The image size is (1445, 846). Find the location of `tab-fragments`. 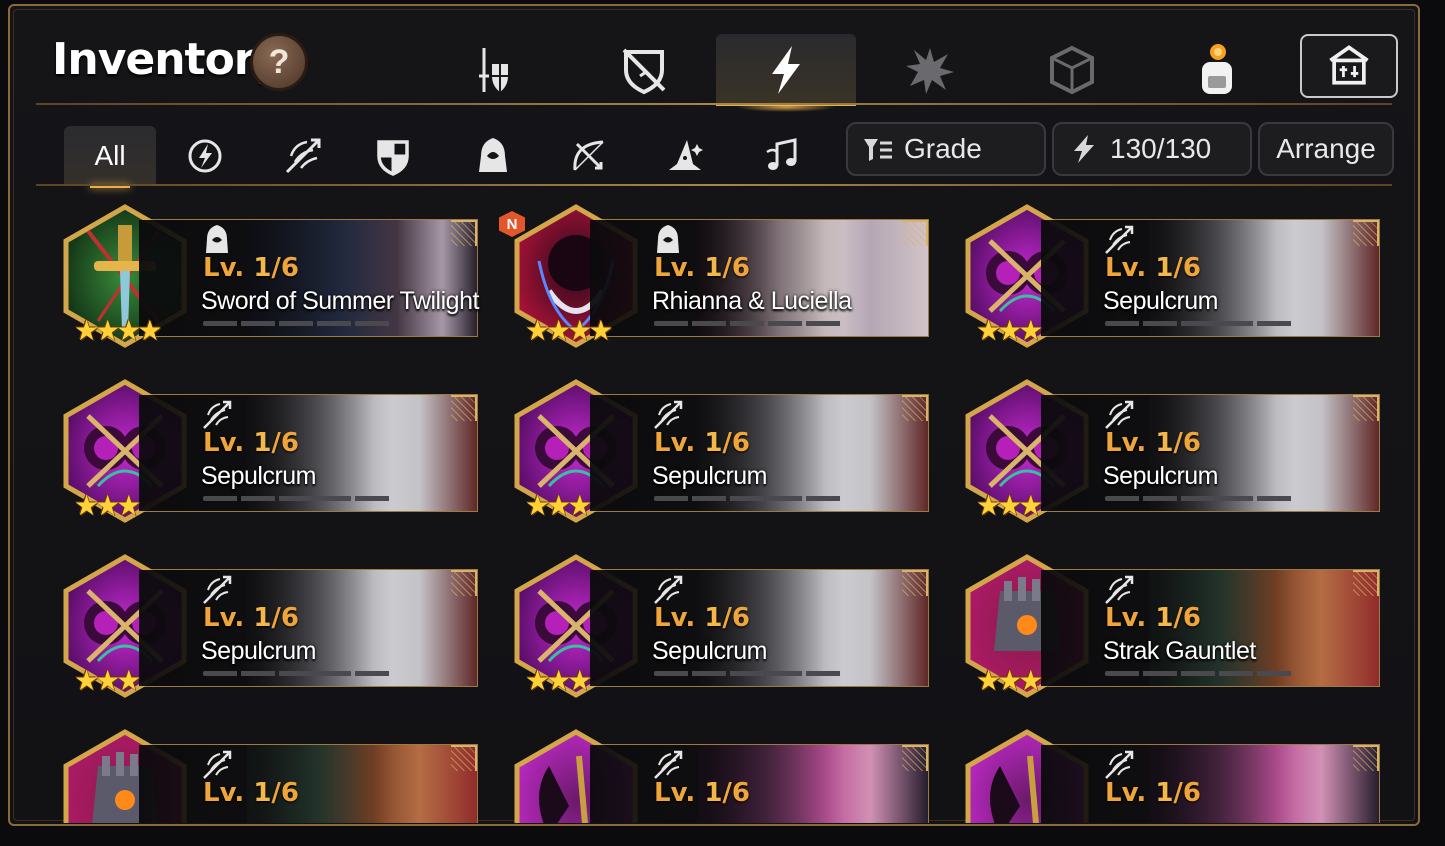

tab-fragments is located at coordinates (930, 70).